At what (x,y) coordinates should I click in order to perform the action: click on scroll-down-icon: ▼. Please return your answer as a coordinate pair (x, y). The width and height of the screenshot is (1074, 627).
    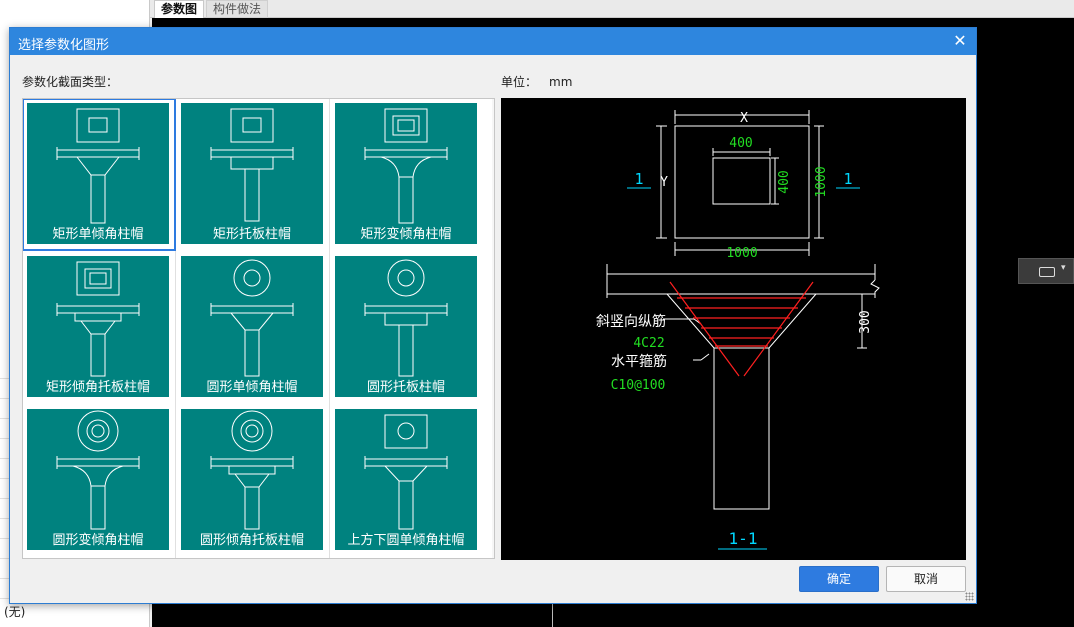
    Looking at the image, I should click on (493, 552).